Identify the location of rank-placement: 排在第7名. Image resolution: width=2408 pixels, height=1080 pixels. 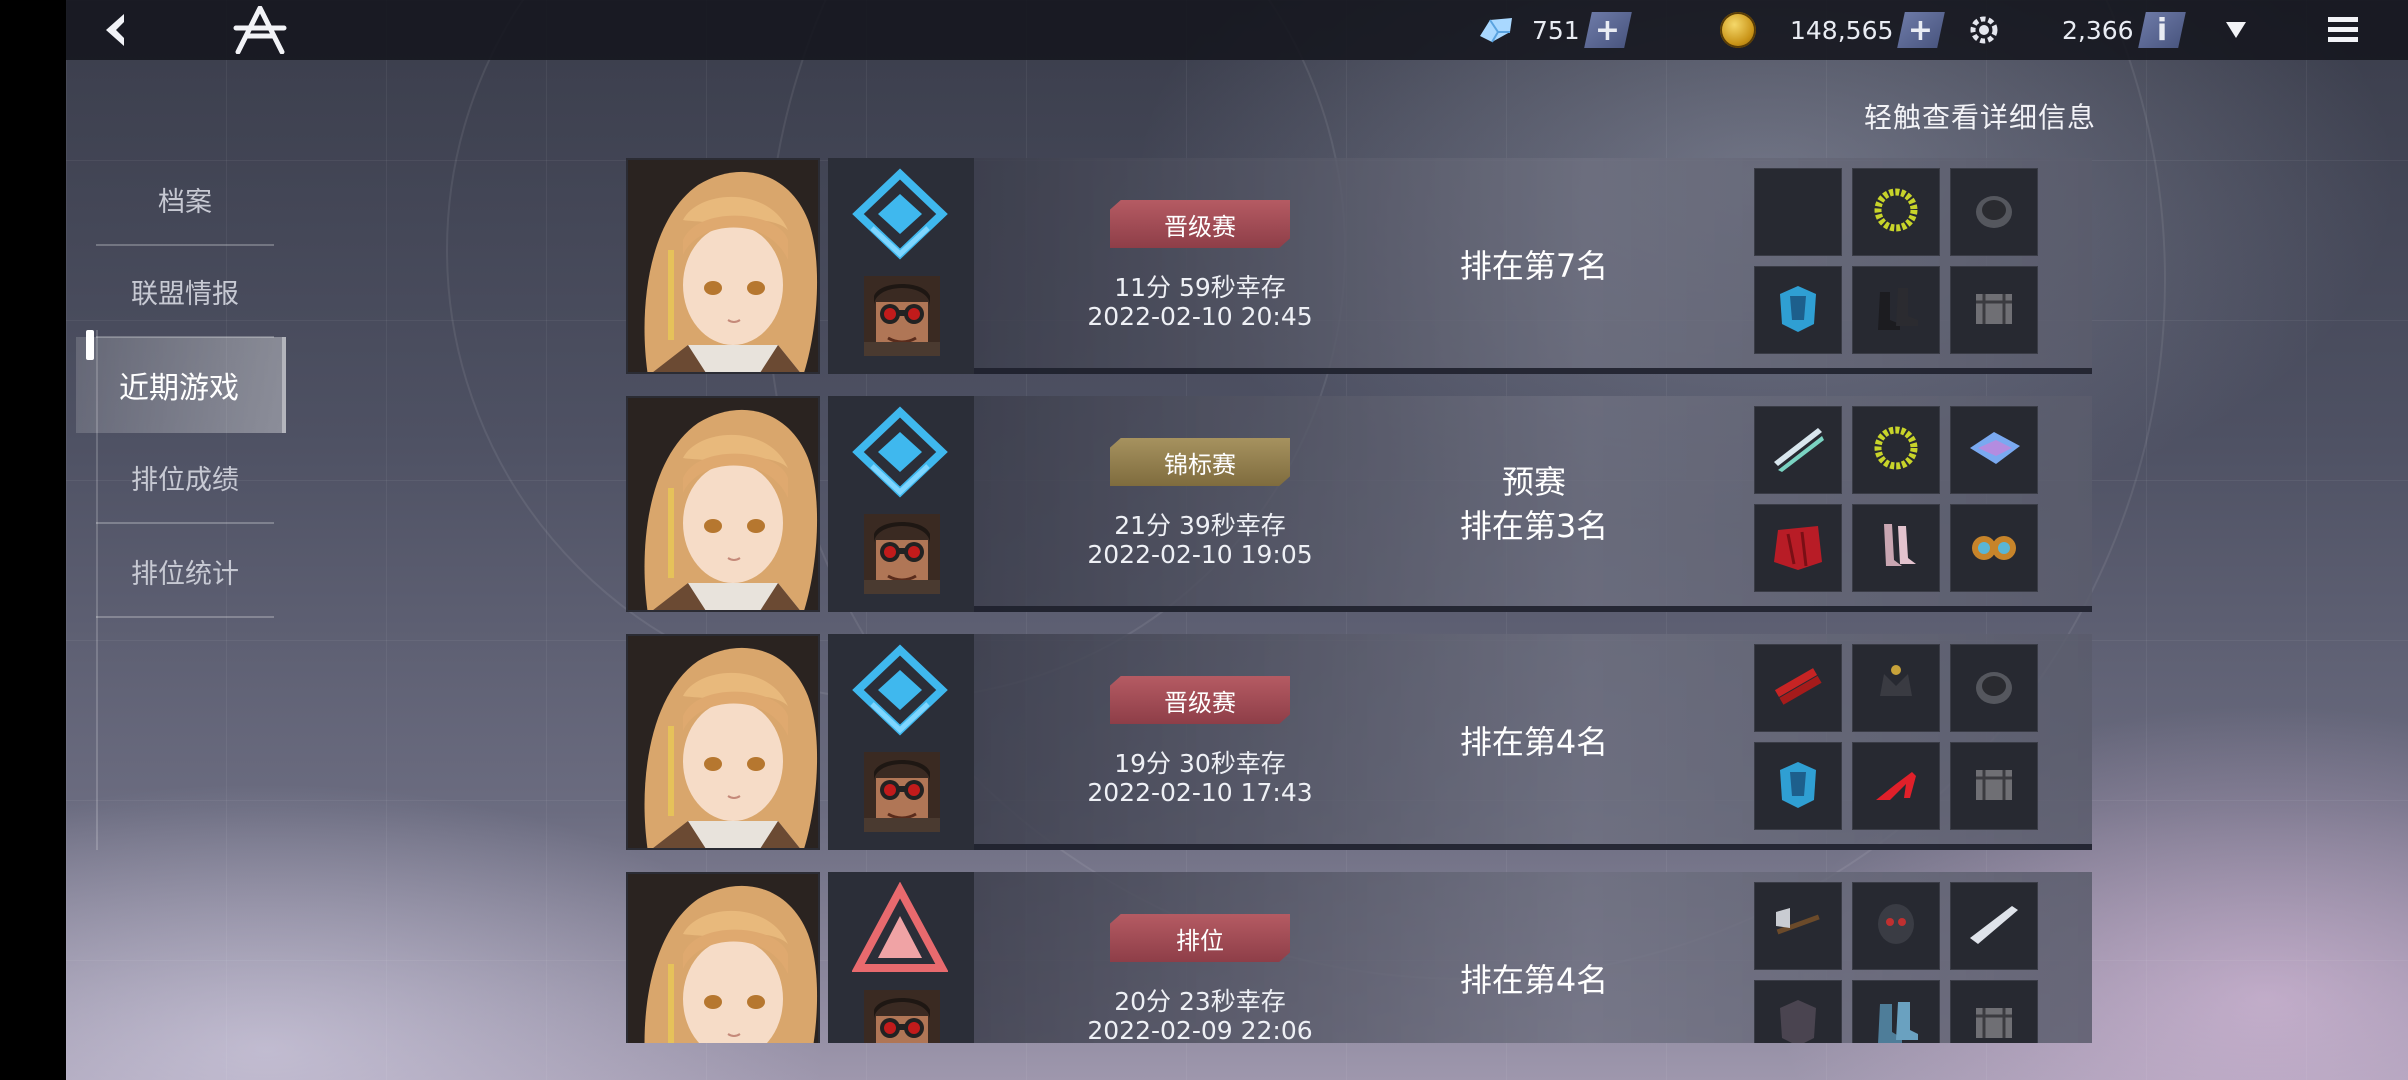
(1534, 266).